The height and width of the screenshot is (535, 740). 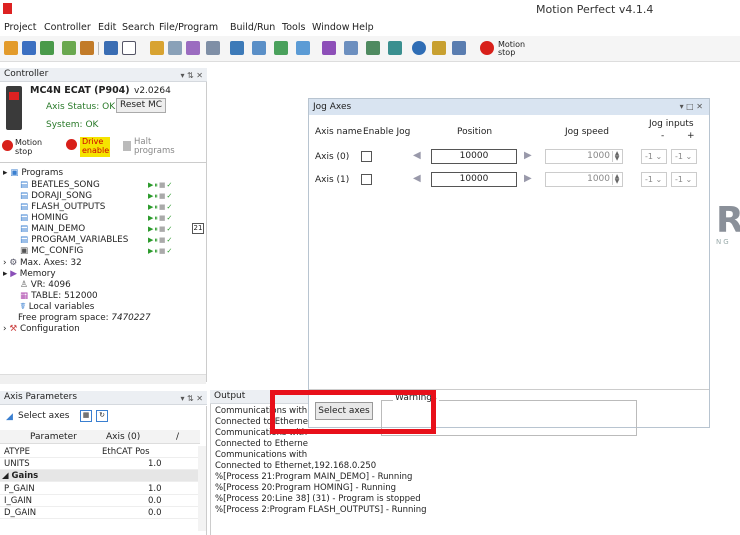 I want to click on inputs-icon, so click(x=237, y=48).